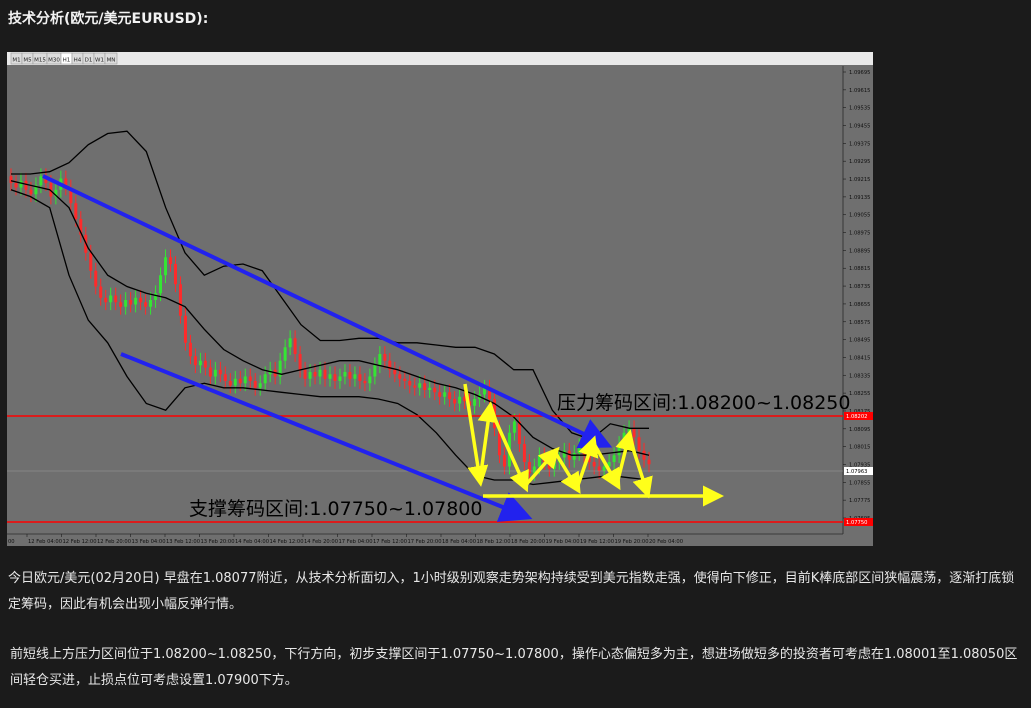  Describe the element at coordinates (597, 542) in the screenshot. I see `x-tick-label: 19 Feb 12:00` at that location.